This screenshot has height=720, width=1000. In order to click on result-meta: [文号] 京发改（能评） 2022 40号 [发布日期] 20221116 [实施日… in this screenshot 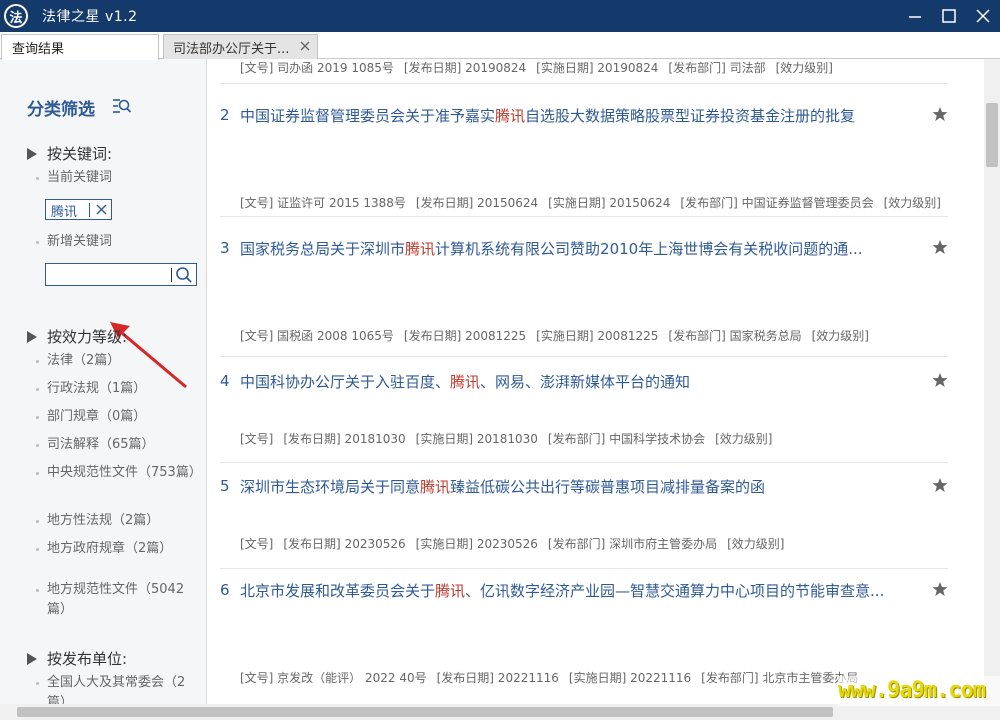, I will do `click(549, 678)`.